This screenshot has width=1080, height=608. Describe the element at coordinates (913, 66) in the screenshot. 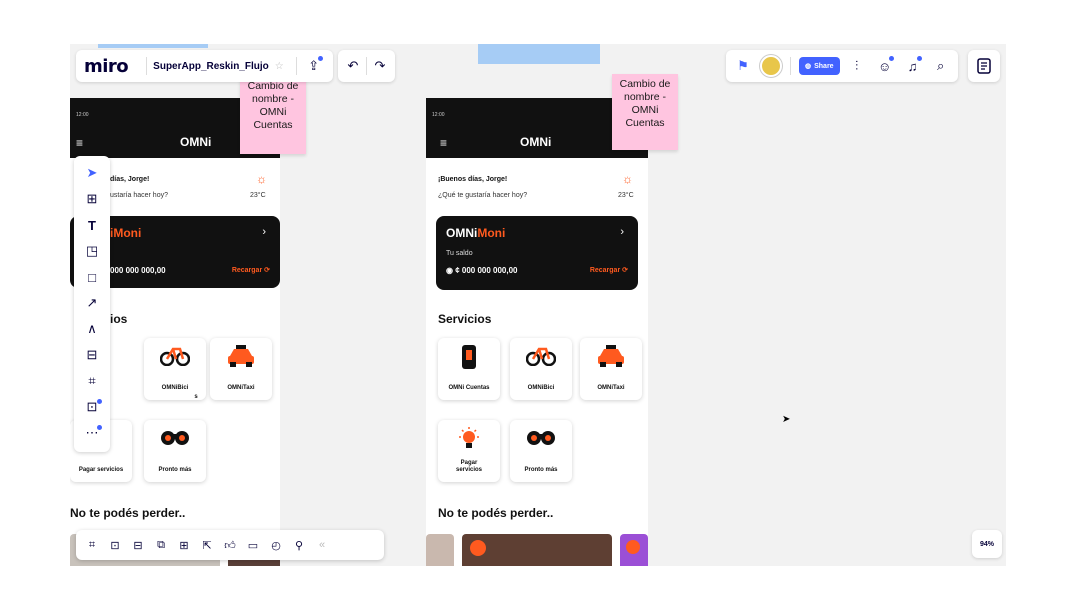

I see `bell-icon: ♫` at that location.